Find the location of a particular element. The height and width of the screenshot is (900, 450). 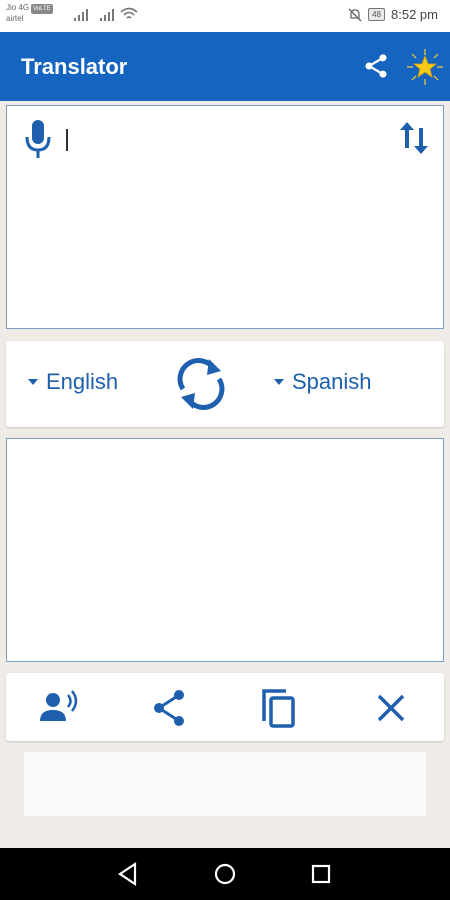

banner-area is located at coordinates (225, 784).